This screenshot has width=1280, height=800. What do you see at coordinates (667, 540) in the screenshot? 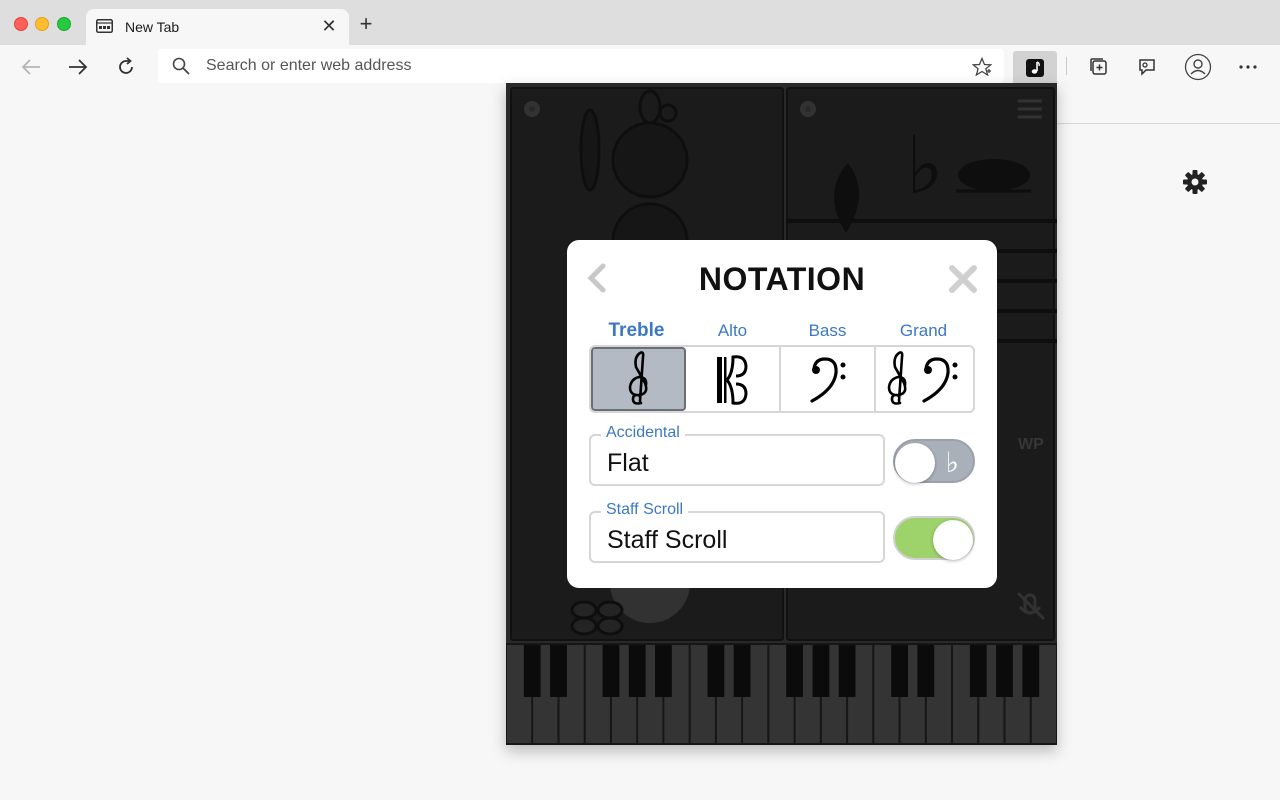
I see `staff-scroll-value: Staff Scroll` at bounding box center [667, 540].